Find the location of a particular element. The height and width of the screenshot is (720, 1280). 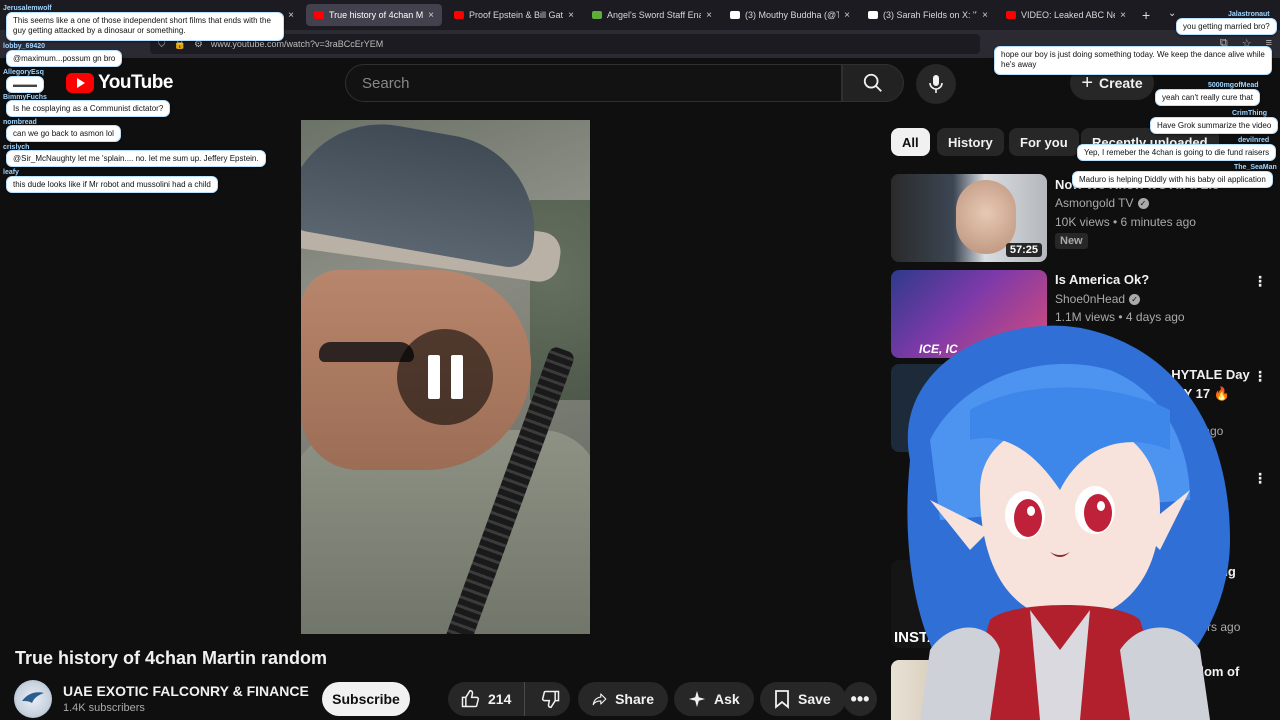

rec-channel-1: Shoe0nHead ✓ is located at coordinates (1098, 299).